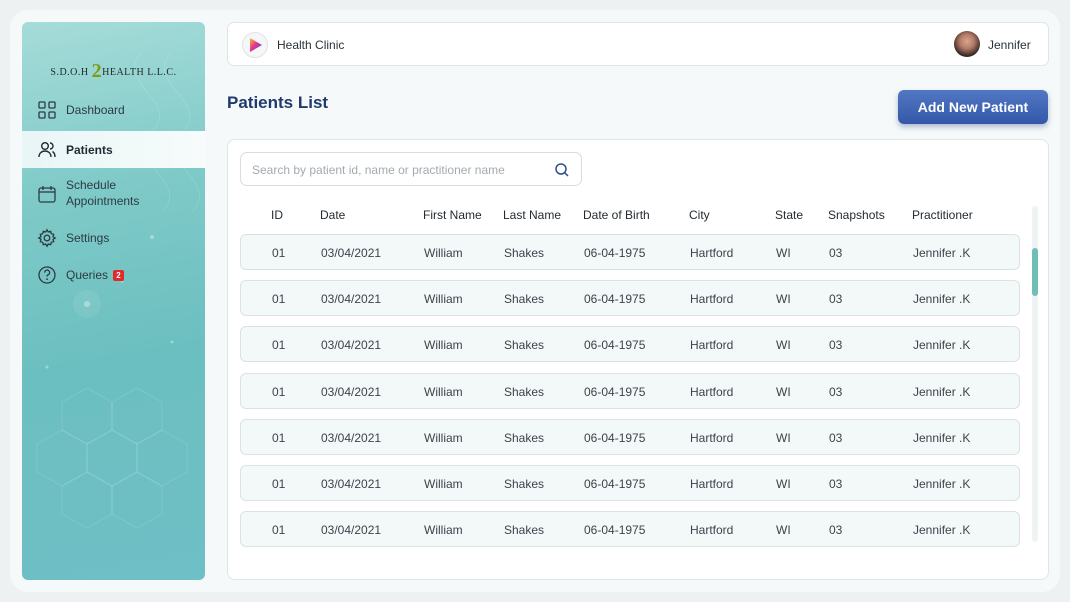 The image size is (1070, 602). I want to click on column-header-id: ID, so click(277, 215).